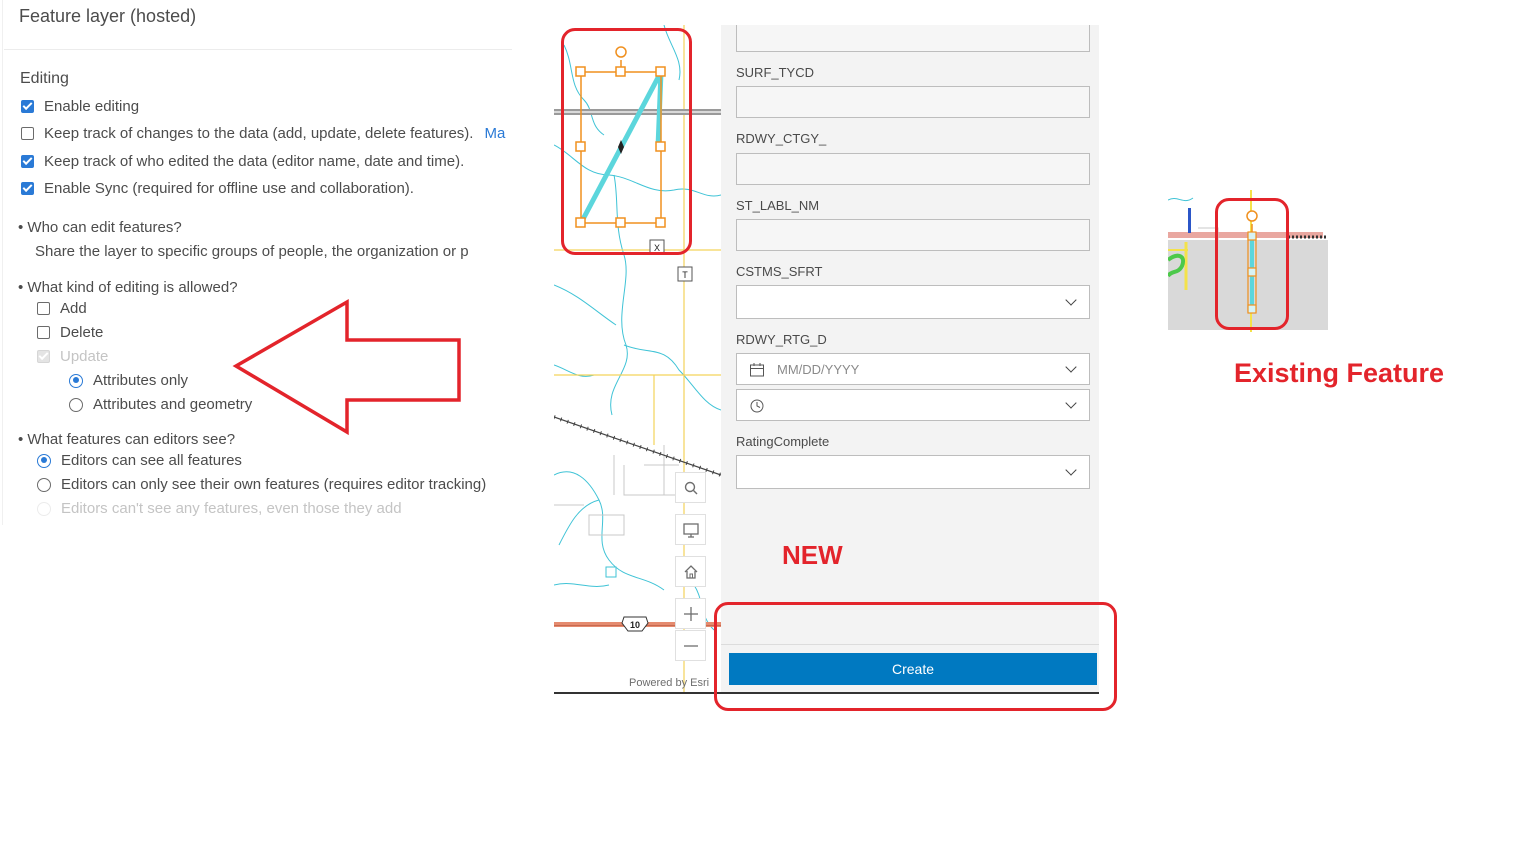 The height and width of the screenshot is (848, 1519). Describe the element at coordinates (346, 367) in the screenshot. I see `red-arrow-annotation` at that location.